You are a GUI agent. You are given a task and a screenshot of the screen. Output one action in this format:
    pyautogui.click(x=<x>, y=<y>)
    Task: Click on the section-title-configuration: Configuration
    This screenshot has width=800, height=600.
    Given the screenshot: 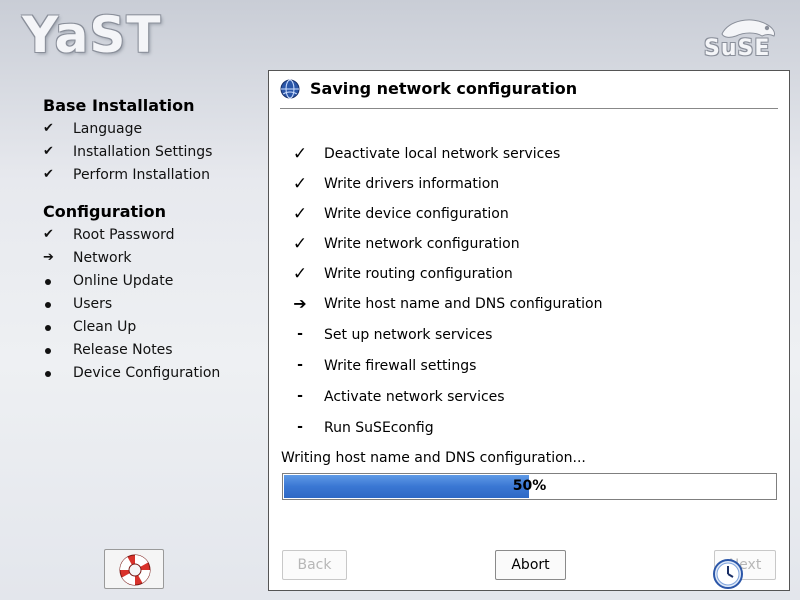 What is the action you would take?
    pyautogui.click(x=105, y=211)
    